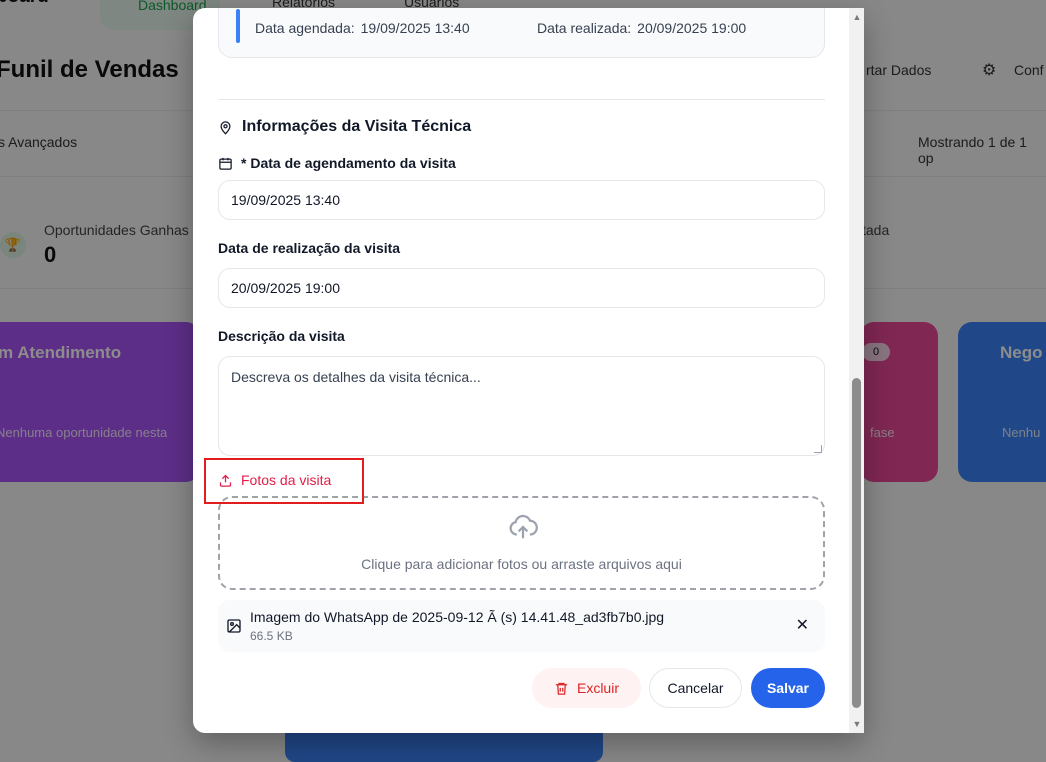  I want to click on schedule-label-text: * Data de agendamento da visita, so click(348, 163).